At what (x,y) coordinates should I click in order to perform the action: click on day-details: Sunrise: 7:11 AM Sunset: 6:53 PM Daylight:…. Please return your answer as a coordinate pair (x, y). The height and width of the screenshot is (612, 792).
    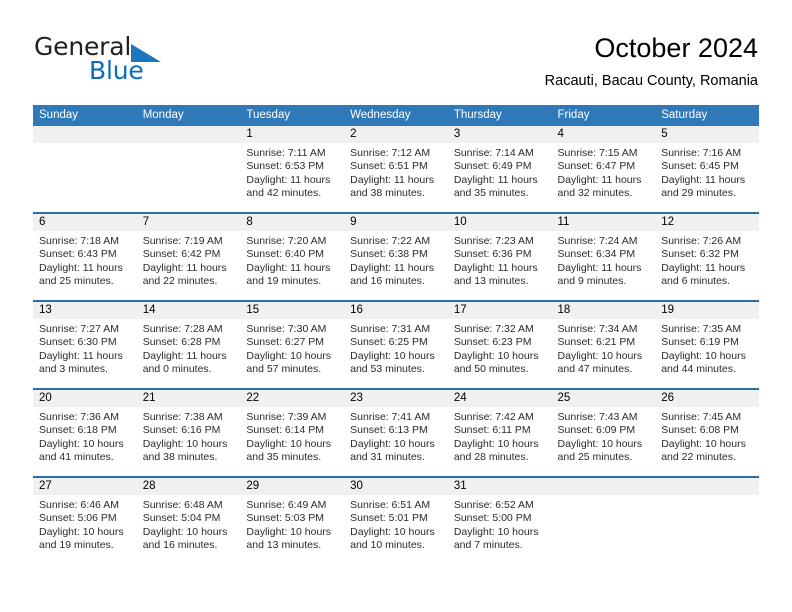
    Looking at the image, I should click on (292, 172).